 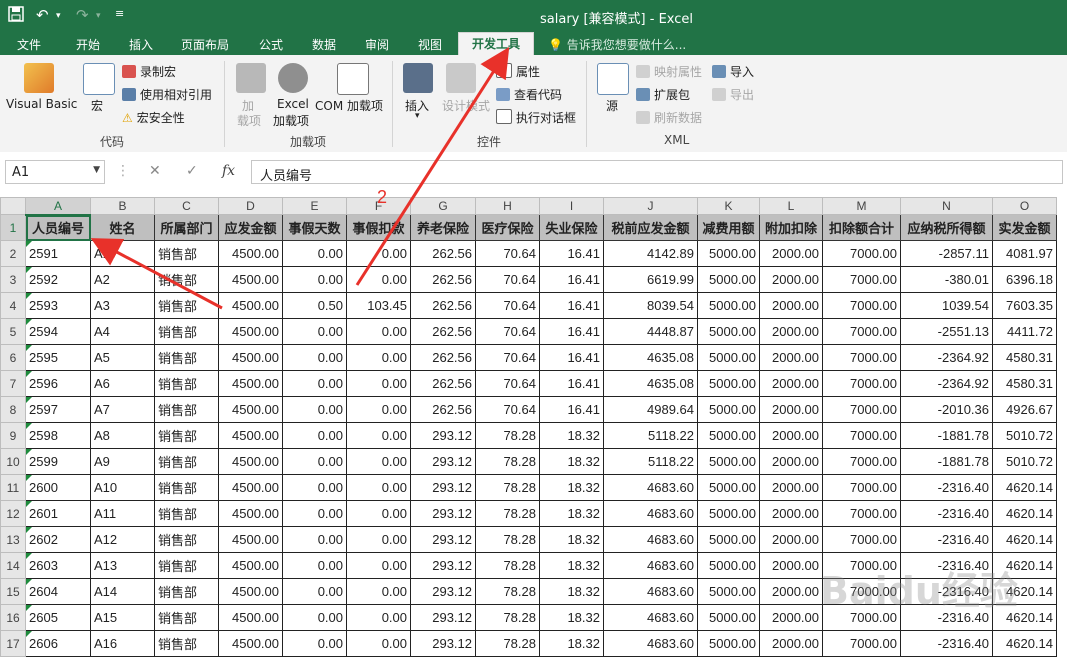 What do you see at coordinates (733, 71) in the screenshot?
I see `import-button: 导入` at bounding box center [733, 71].